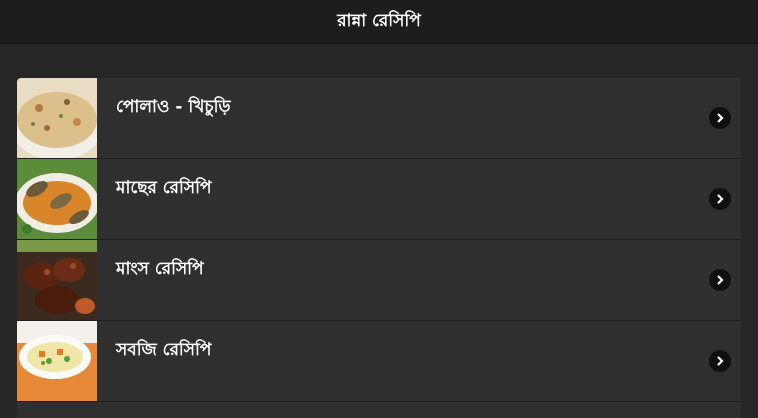 This screenshot has width=758, height=418. What do you see at coordinates (57, 118) in the screenshot?
I see `pulao-khichuri-thumbnail` at bounding box center [57, 118].